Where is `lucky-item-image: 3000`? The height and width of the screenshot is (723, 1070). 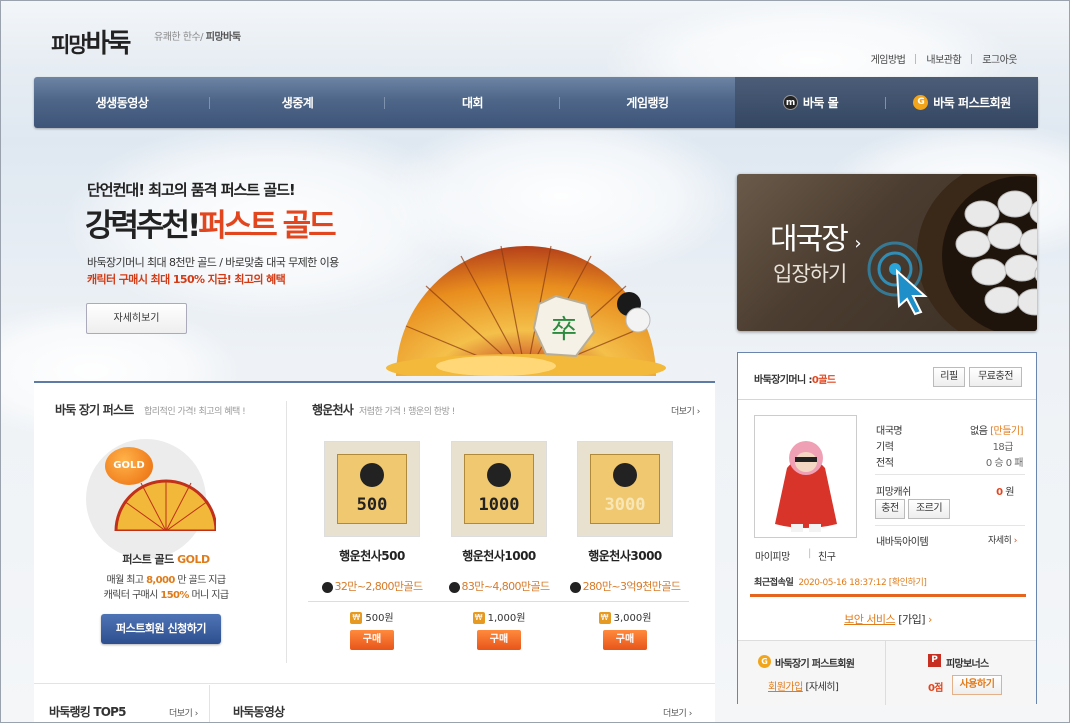 lucky-item-image: 3000 is located at coordinates (625, 489).